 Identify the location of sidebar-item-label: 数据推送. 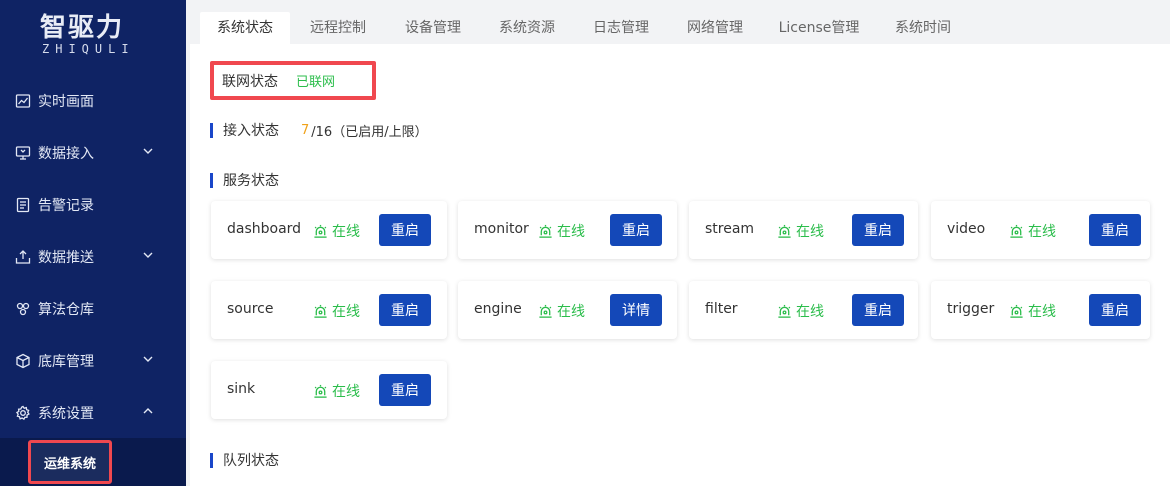
(66, 258).